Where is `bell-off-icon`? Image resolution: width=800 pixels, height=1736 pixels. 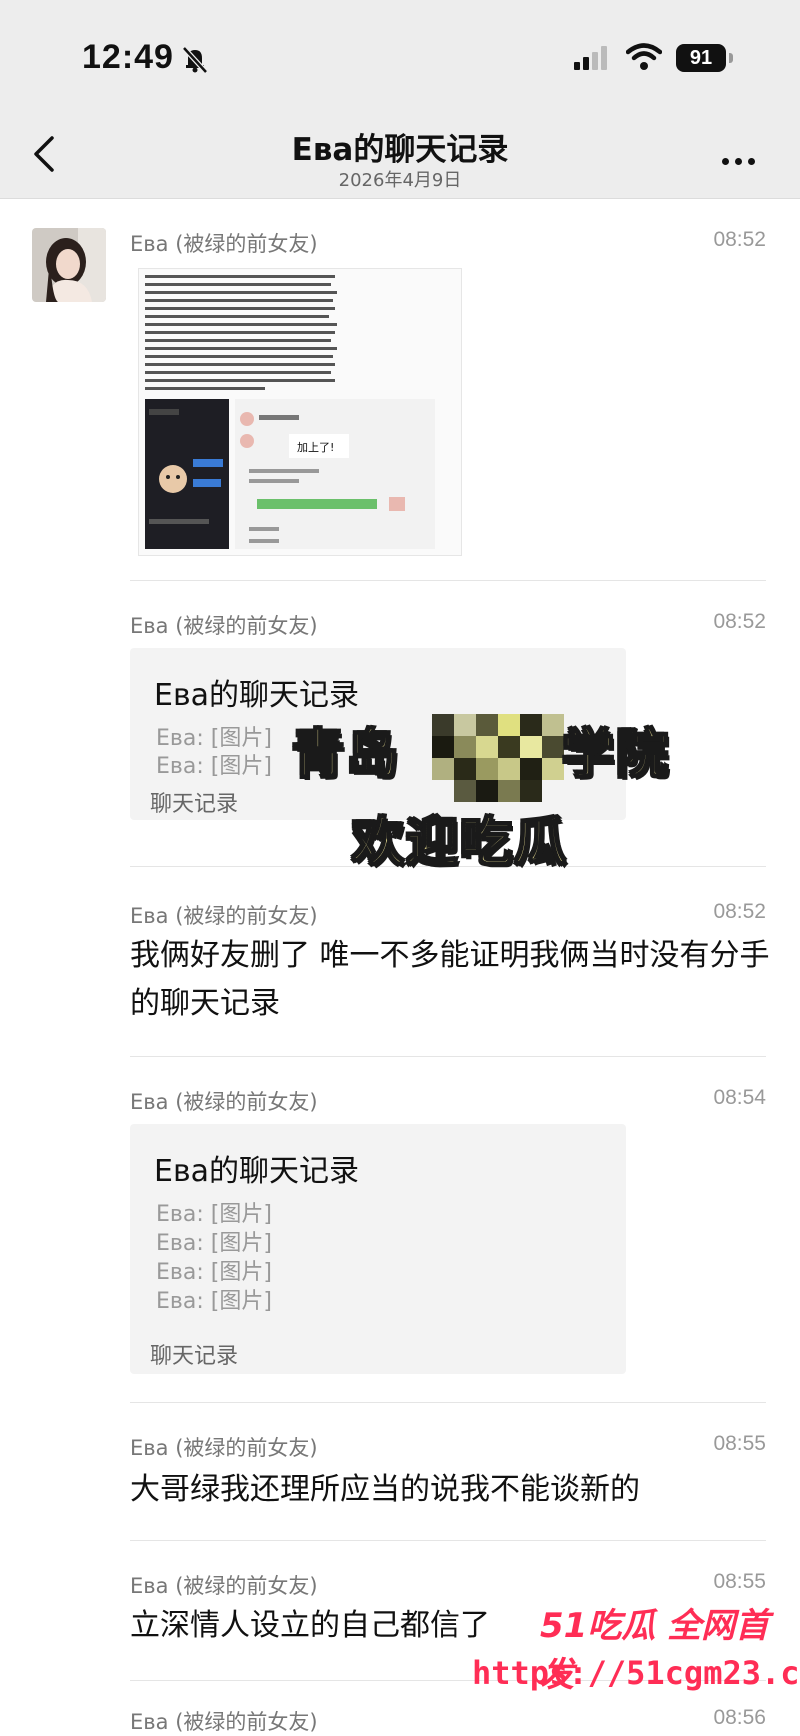 bell-off-icon is located at coordinates (195, 60).